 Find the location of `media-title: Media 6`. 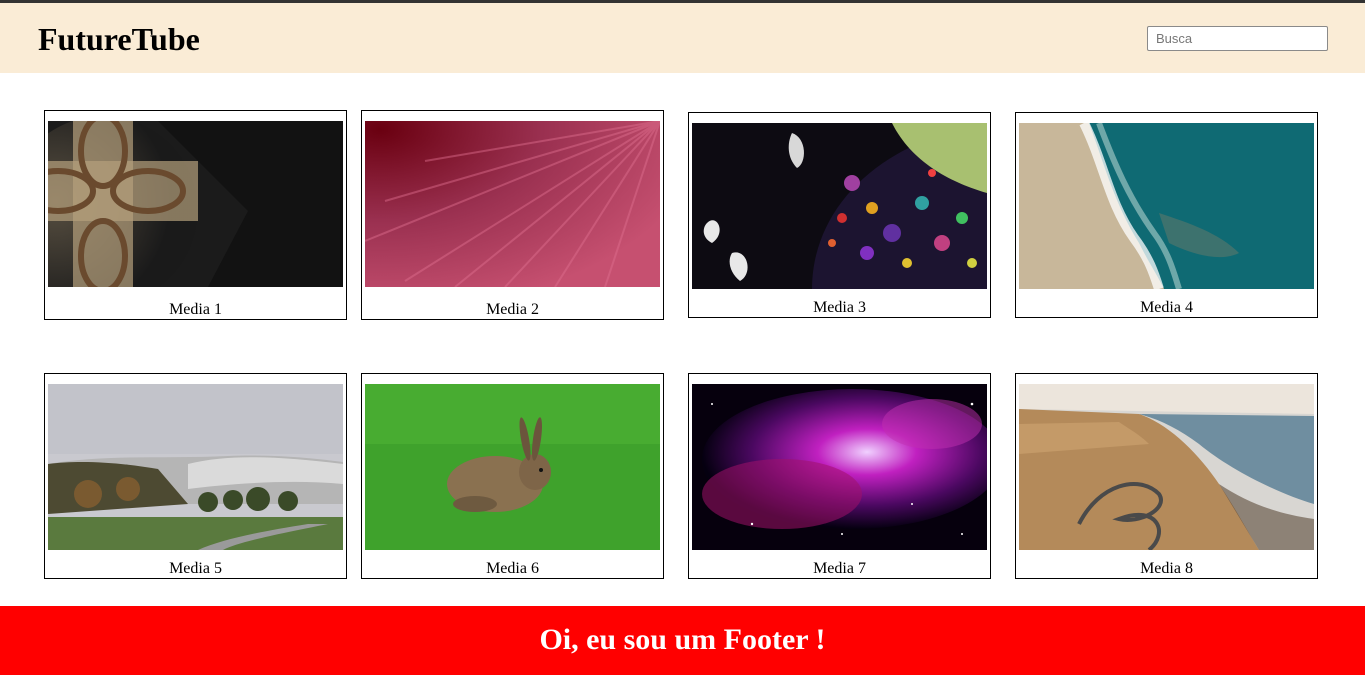

media-title: Media 6 is located at coordinates (512, 569).